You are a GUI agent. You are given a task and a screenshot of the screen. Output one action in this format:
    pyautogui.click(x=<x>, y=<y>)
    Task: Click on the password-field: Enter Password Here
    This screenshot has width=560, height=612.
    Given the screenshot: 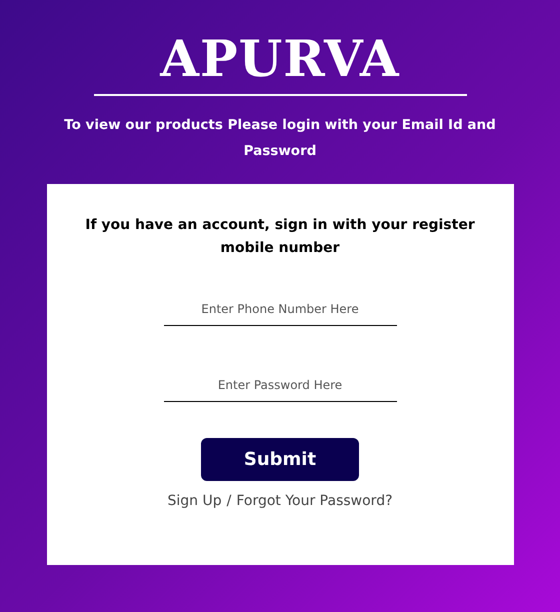 What is the action you would take?
    pyautogui.click(x=280, y=387)
    